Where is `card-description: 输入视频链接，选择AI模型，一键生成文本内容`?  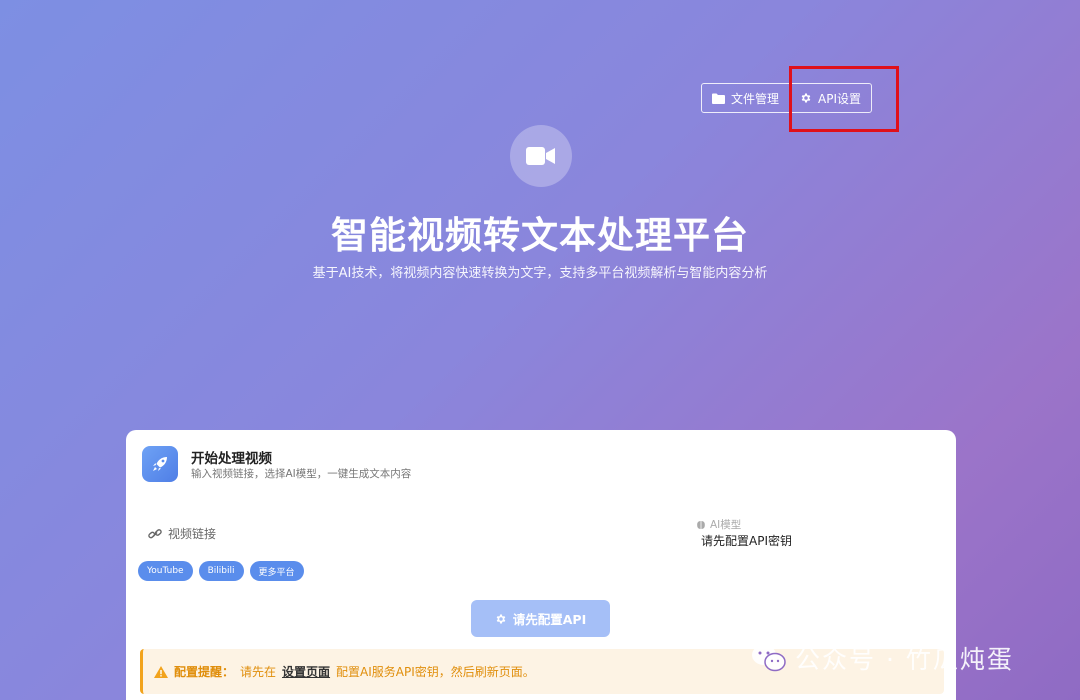 card-description: 输入视频链接，选择AI模型，一键生成文本内容 is located at coordinates (301, 474).